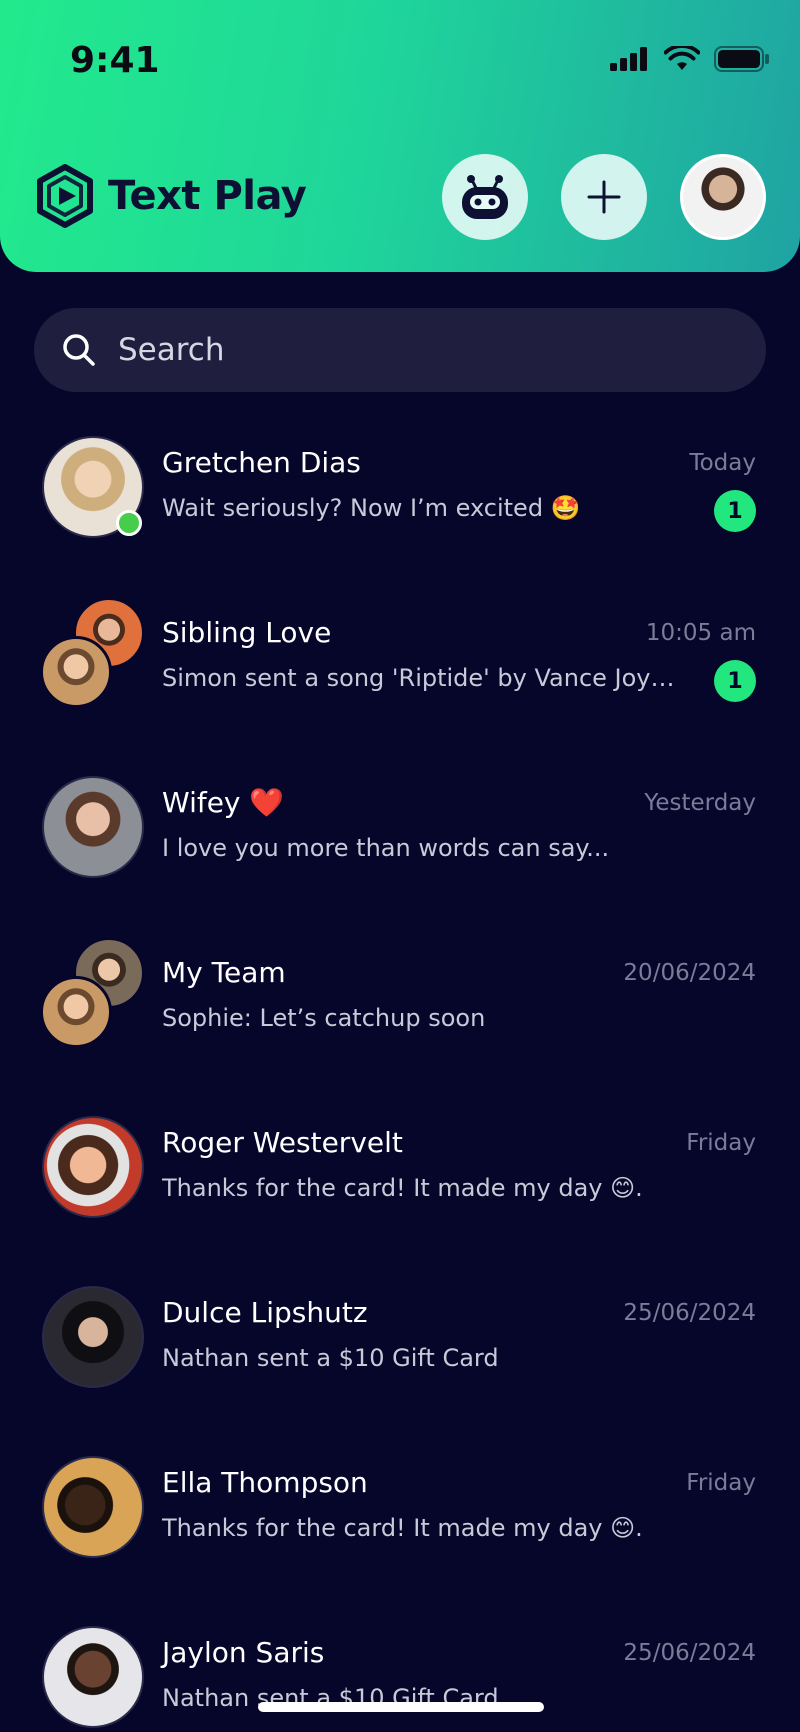 Image resolution: width=800 pixels, height=1732 pixels. I want to click on chat-preview: Nathan sent a $10 Gift Card, so click(330, 1358).